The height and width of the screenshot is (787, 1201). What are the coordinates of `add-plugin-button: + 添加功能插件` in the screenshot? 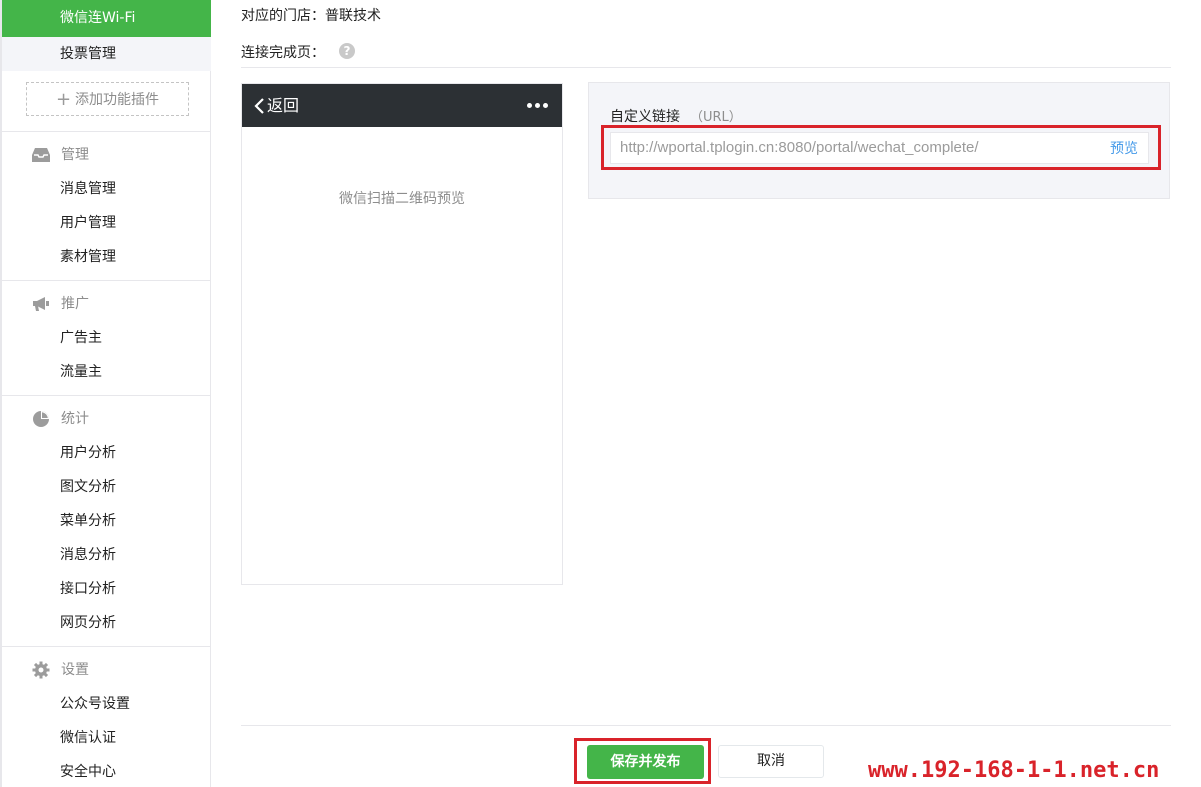 It's located at (107, 99).